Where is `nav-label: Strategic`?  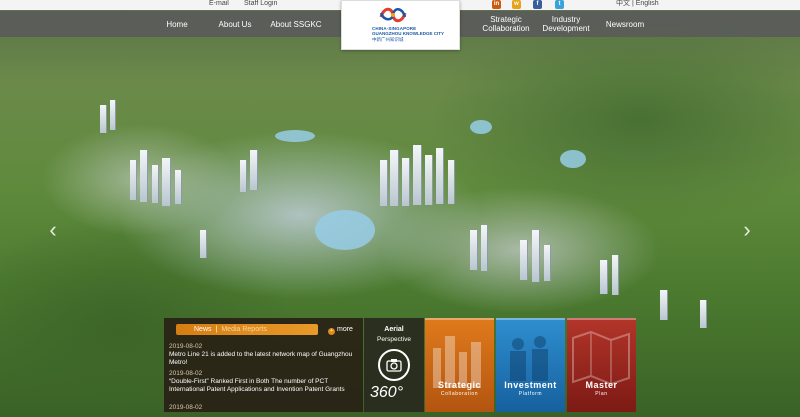
nav-label: Strategic is located at coordinates (506, 19).